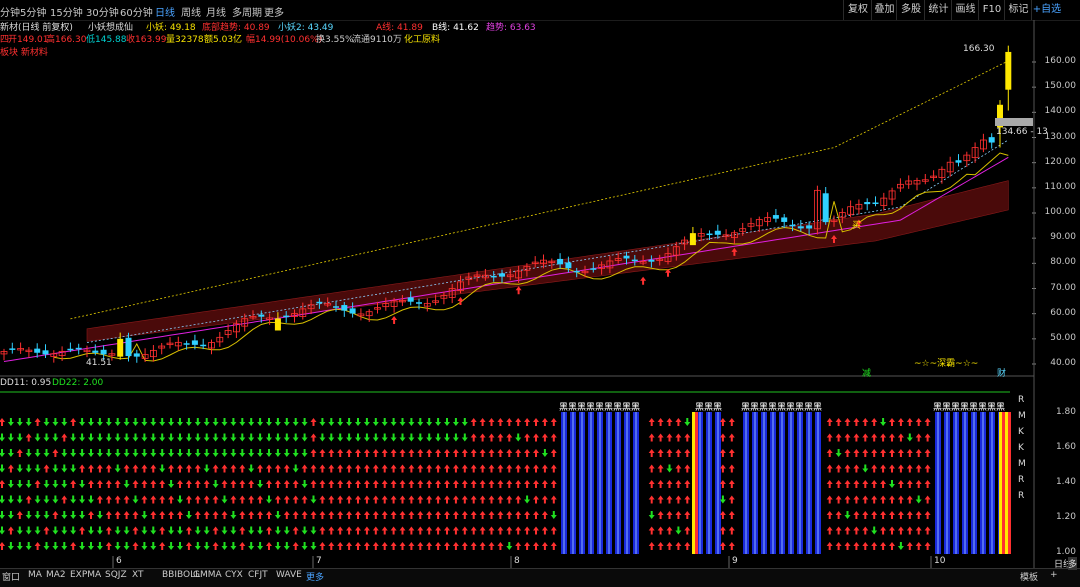 This screenshot has width=1080, height=587. I want to click on period-tab-3: 30分钟, so click(102, 11).